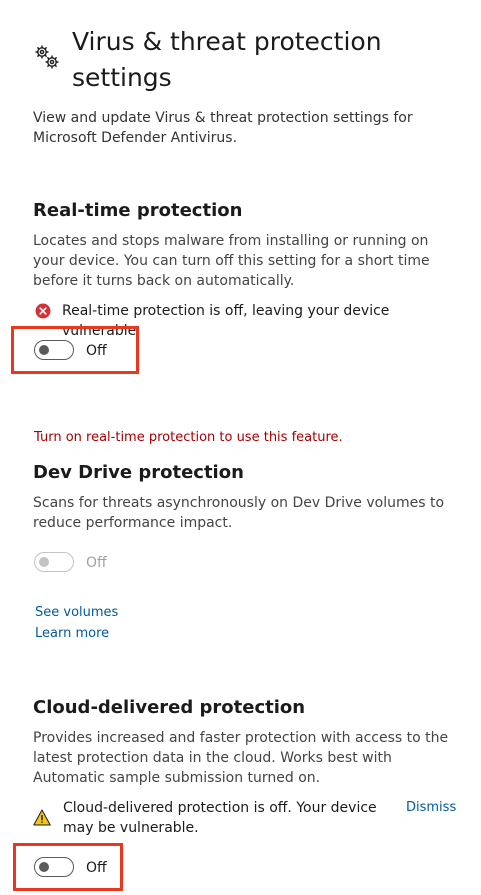  I want to click on page-title: Virus & threat protection settings, so click(227, 59).